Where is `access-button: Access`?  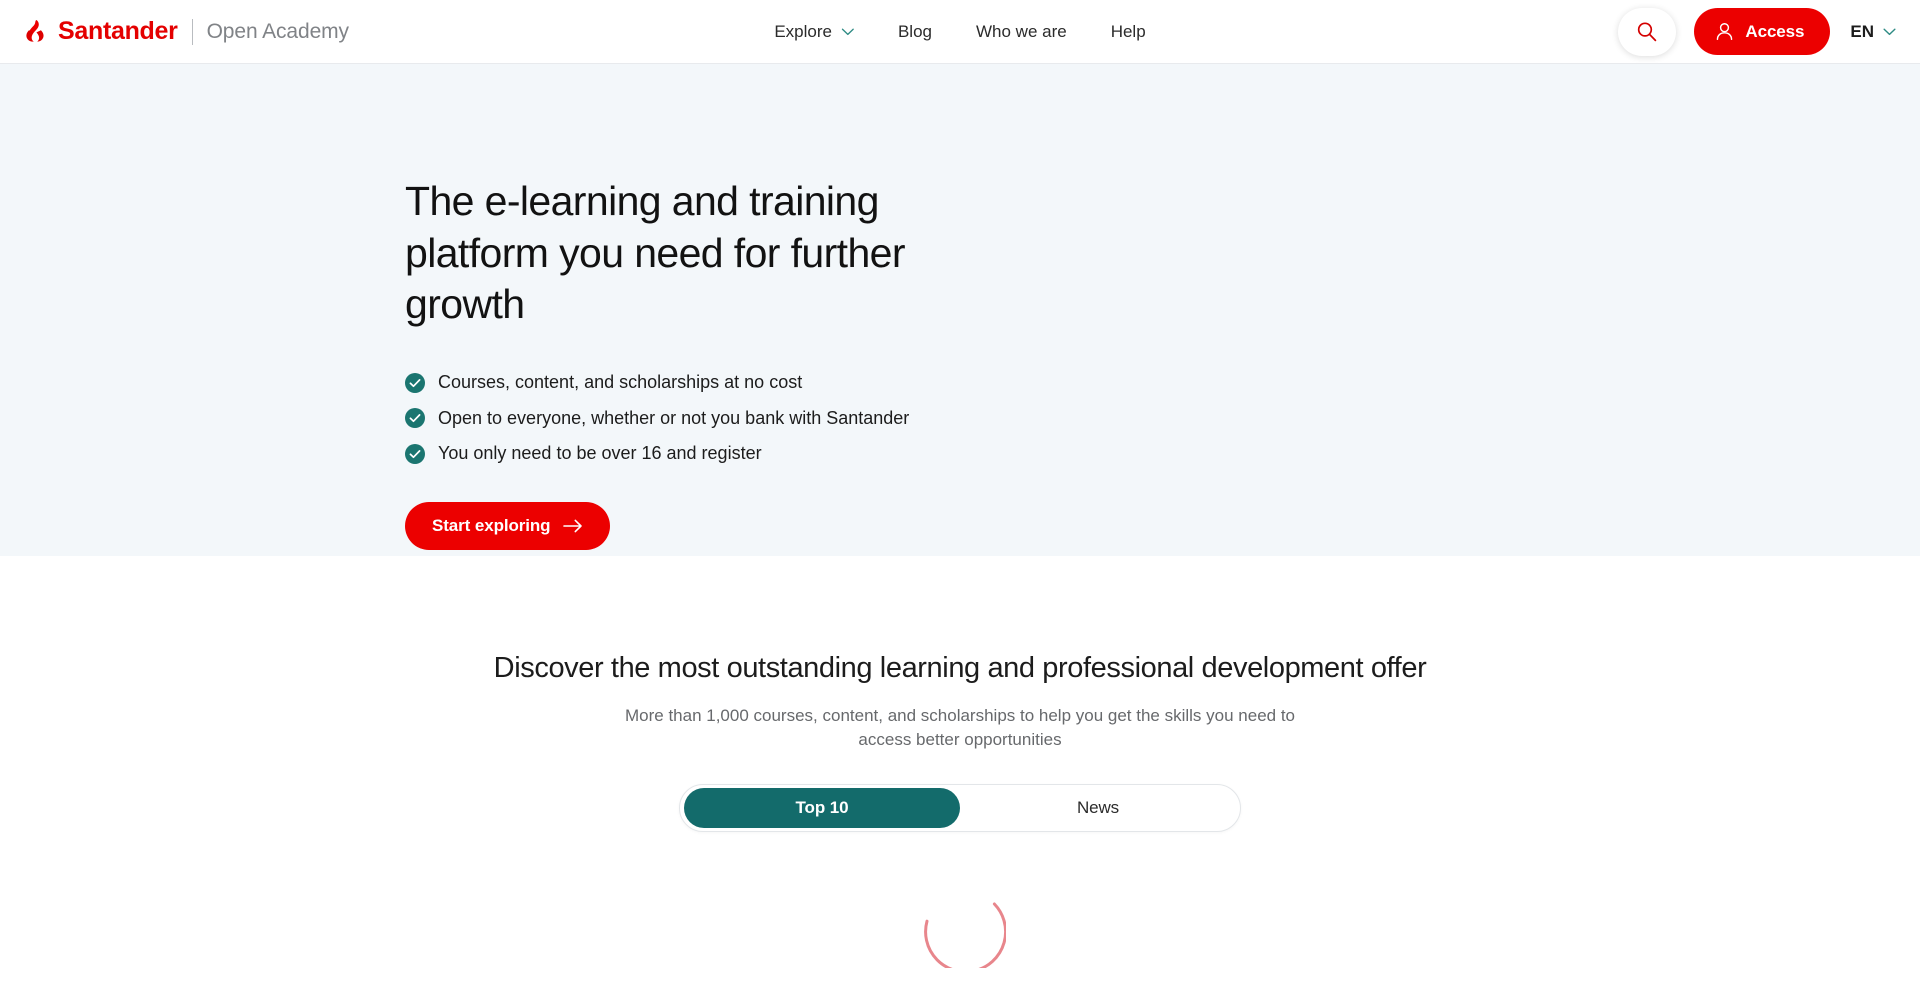 access-button: Access is located at coordinates (1762, 31).